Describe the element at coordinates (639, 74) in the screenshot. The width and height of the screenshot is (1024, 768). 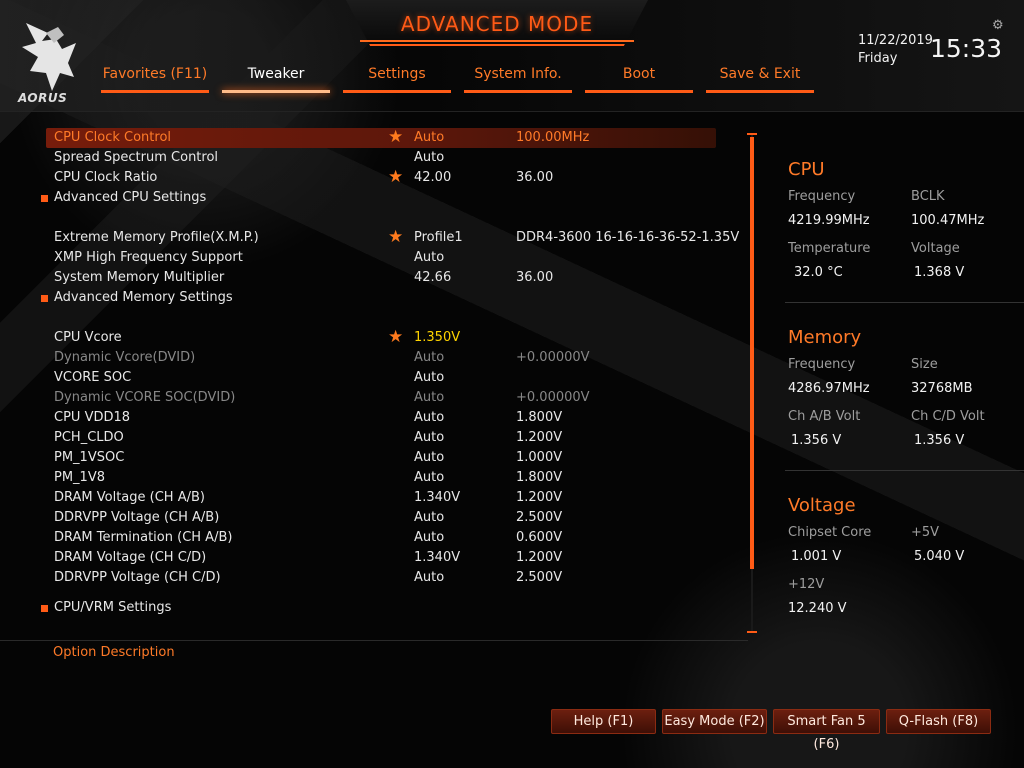
I see `tab-label: Boot` at that location.